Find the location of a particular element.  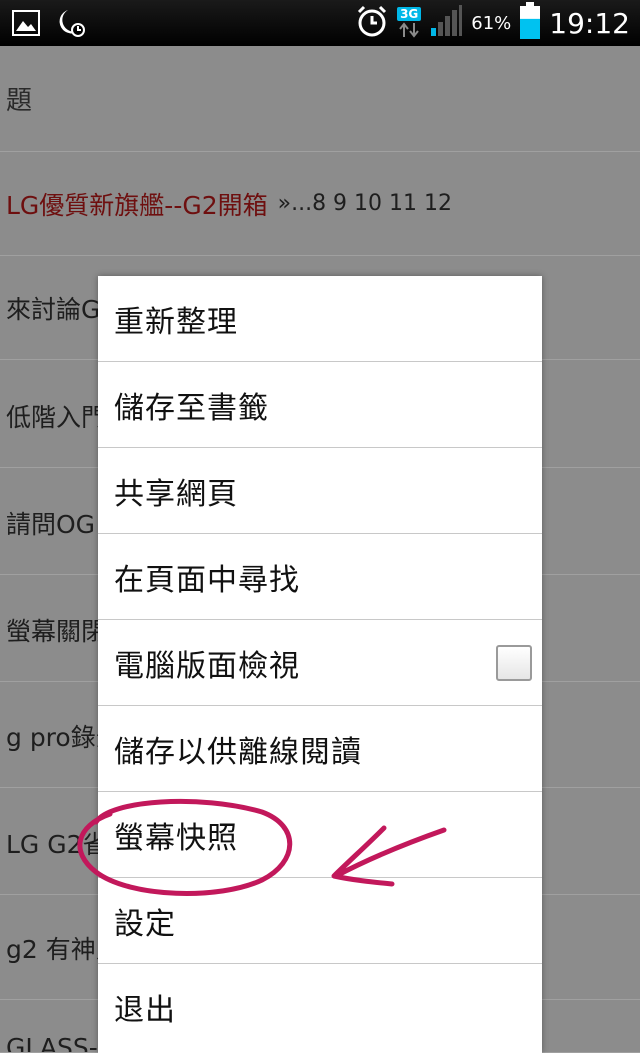

do-not-disturb-icon is located at coordinates (70, 25).